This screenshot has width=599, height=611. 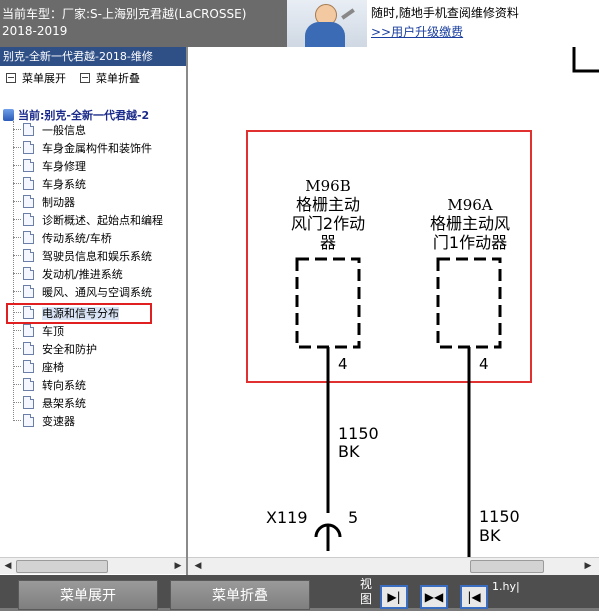 I want to click on tree-item: 变速器, so click(x=44, y=422).